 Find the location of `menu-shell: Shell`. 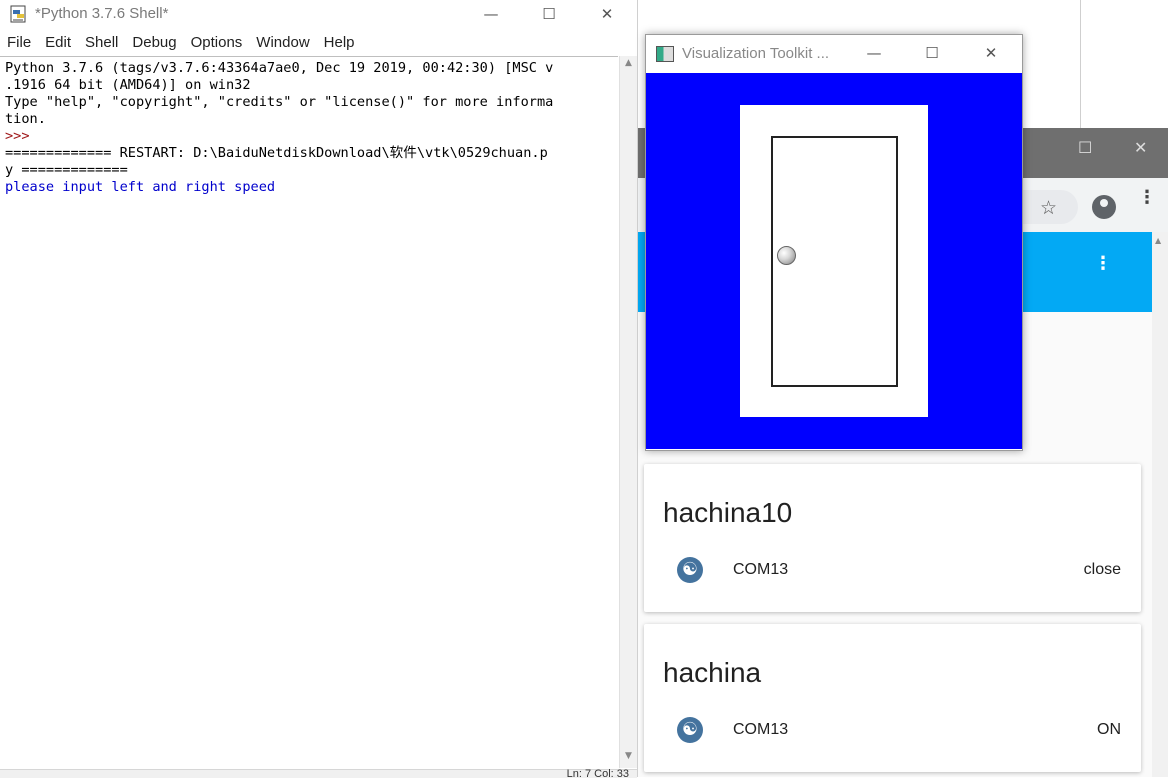

menu-shell: Shell is located at coordinates (101, 43).